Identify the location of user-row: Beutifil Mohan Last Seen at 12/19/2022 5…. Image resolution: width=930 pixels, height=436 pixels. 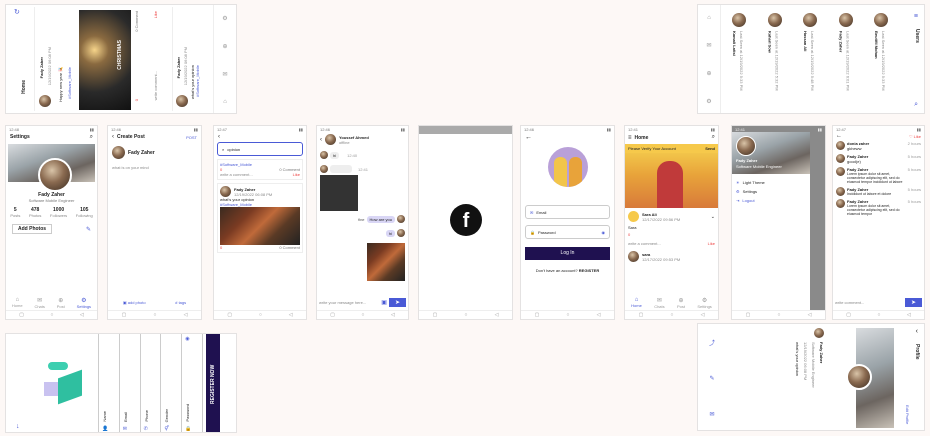
(883, 59).